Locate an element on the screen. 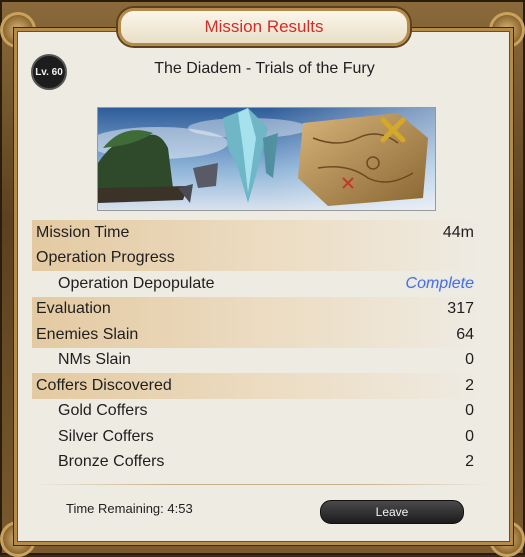  result-label: NMs Slain is located at coordinates (94, 360).